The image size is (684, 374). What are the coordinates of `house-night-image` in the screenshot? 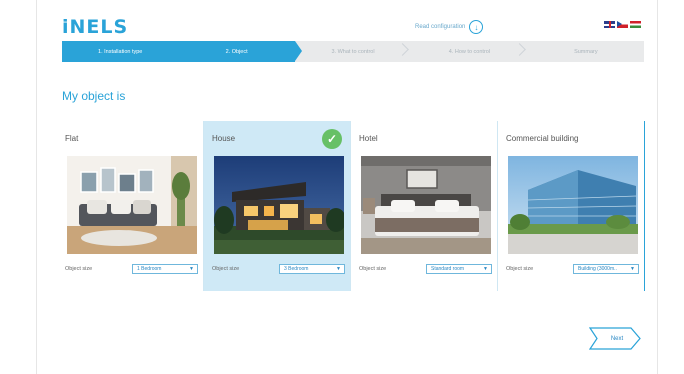 It's located at (279, 205).